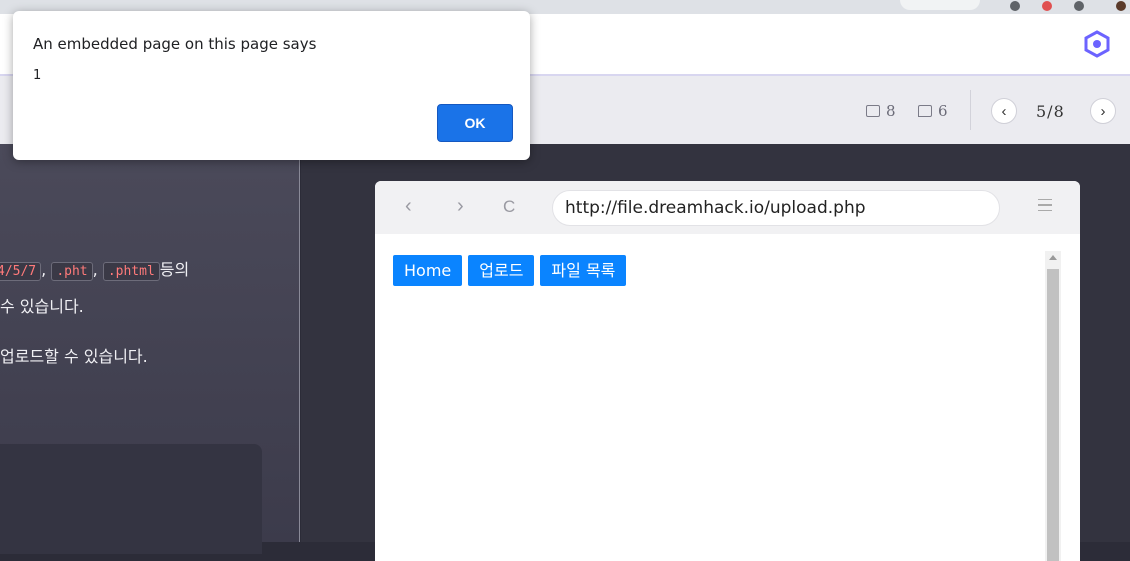  I want to click on lecture-text: 등의, so click(174, 269).